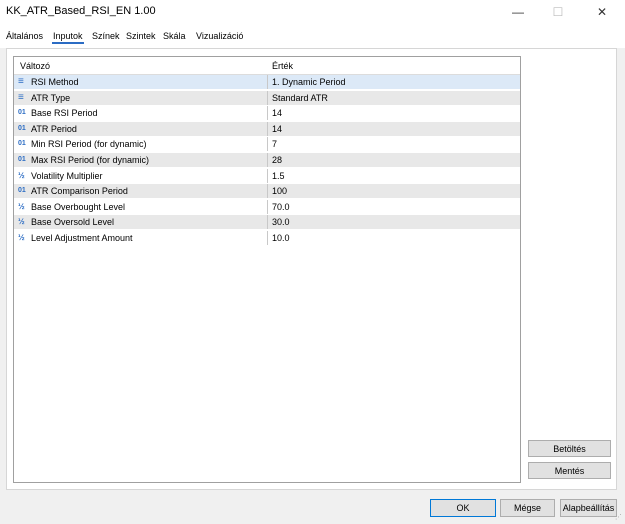  Describe the element at coordinates (602, 12) in the screenshot. I see `close-icon: ✕` at that location.